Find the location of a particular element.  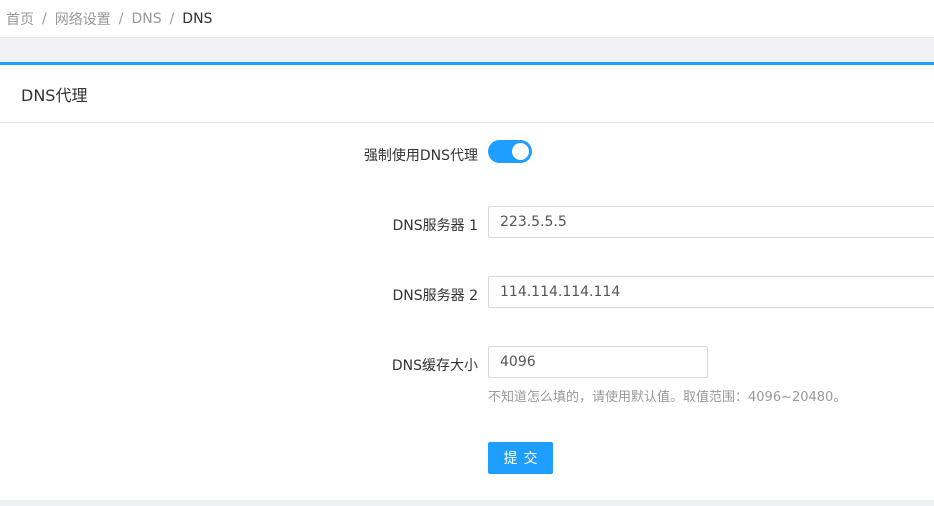

dns-server-1-input is located at coordinates (711, 222).